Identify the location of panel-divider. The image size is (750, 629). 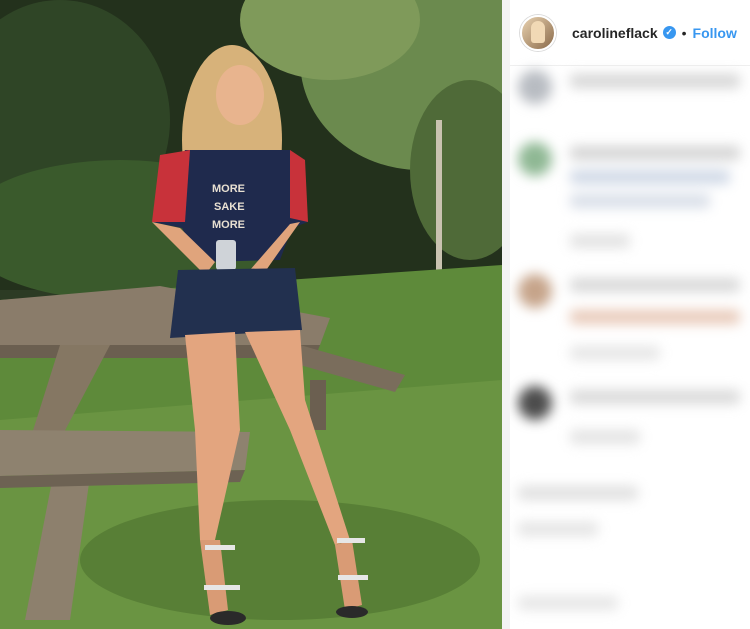
(506, 314).